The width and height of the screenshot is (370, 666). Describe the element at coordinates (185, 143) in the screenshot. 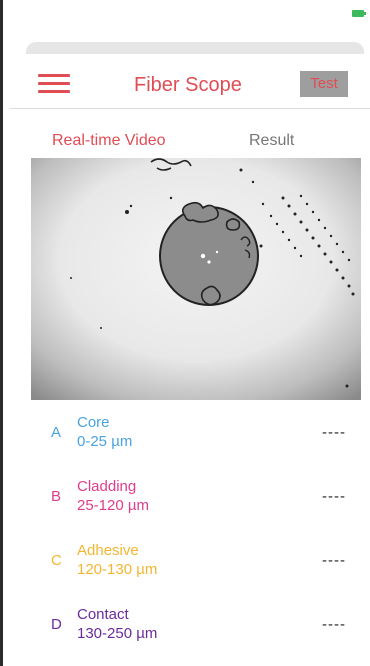

I see `tab-bar: Real-time Video Result` at that location.